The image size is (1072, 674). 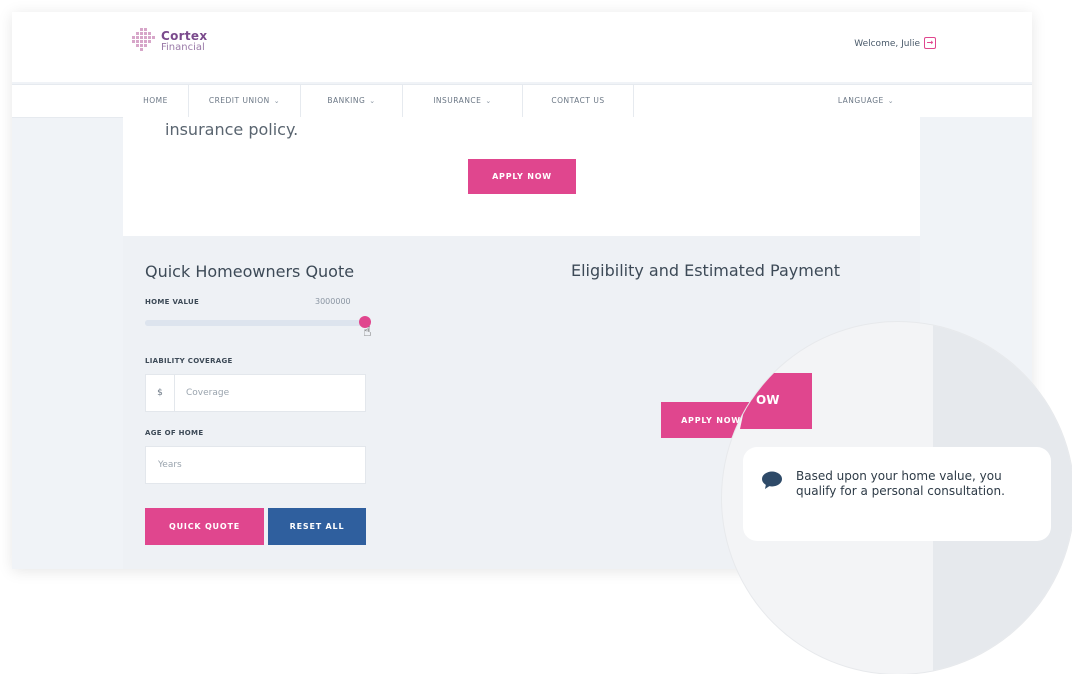 What do you see at coordinates (930, 43) in the screenshot?
I see `sign-out-icon: →` at bounding box center [930, 43].